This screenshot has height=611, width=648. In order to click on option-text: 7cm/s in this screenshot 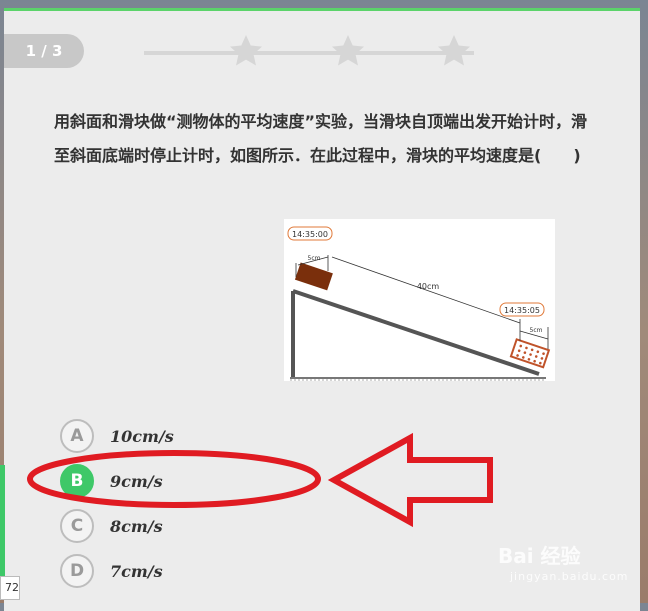, I will do `click(136, 571)`.